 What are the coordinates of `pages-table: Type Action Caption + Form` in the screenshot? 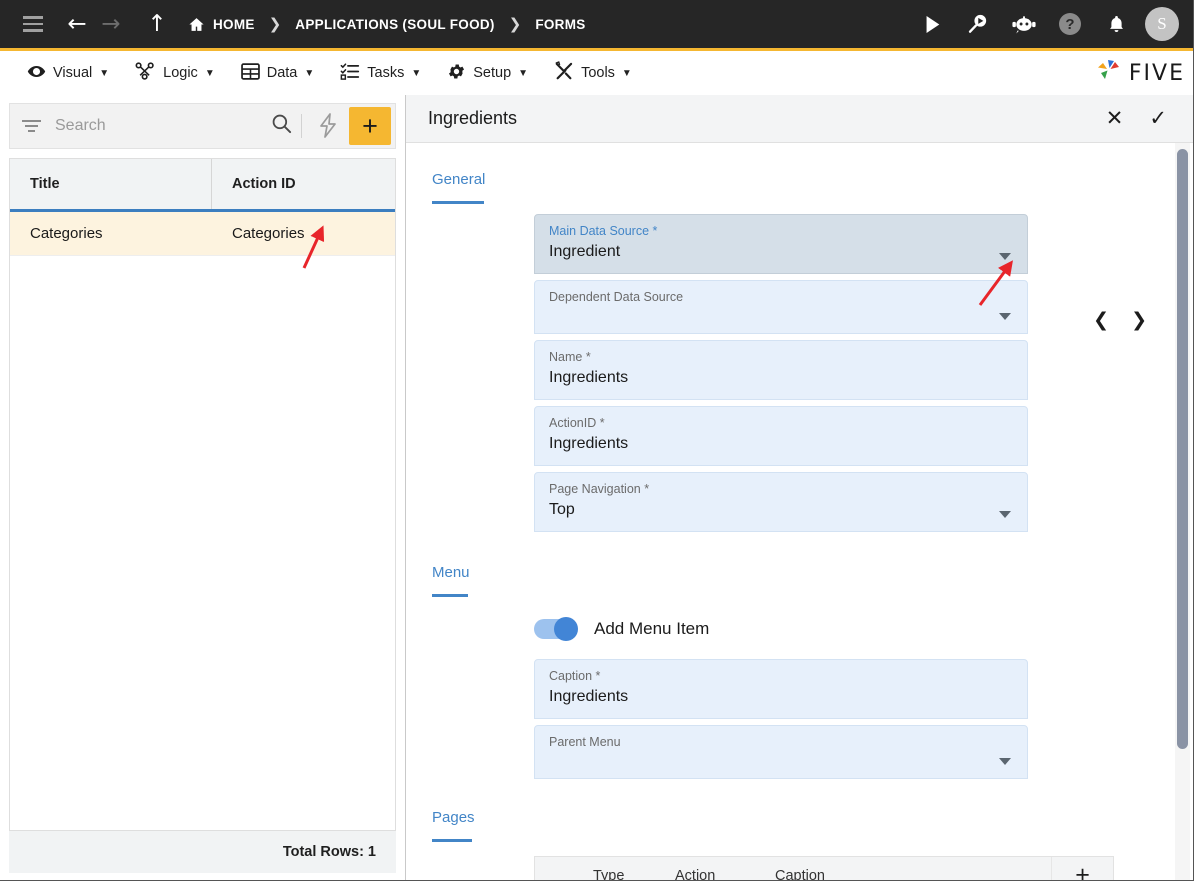 It's located at (824, 868).